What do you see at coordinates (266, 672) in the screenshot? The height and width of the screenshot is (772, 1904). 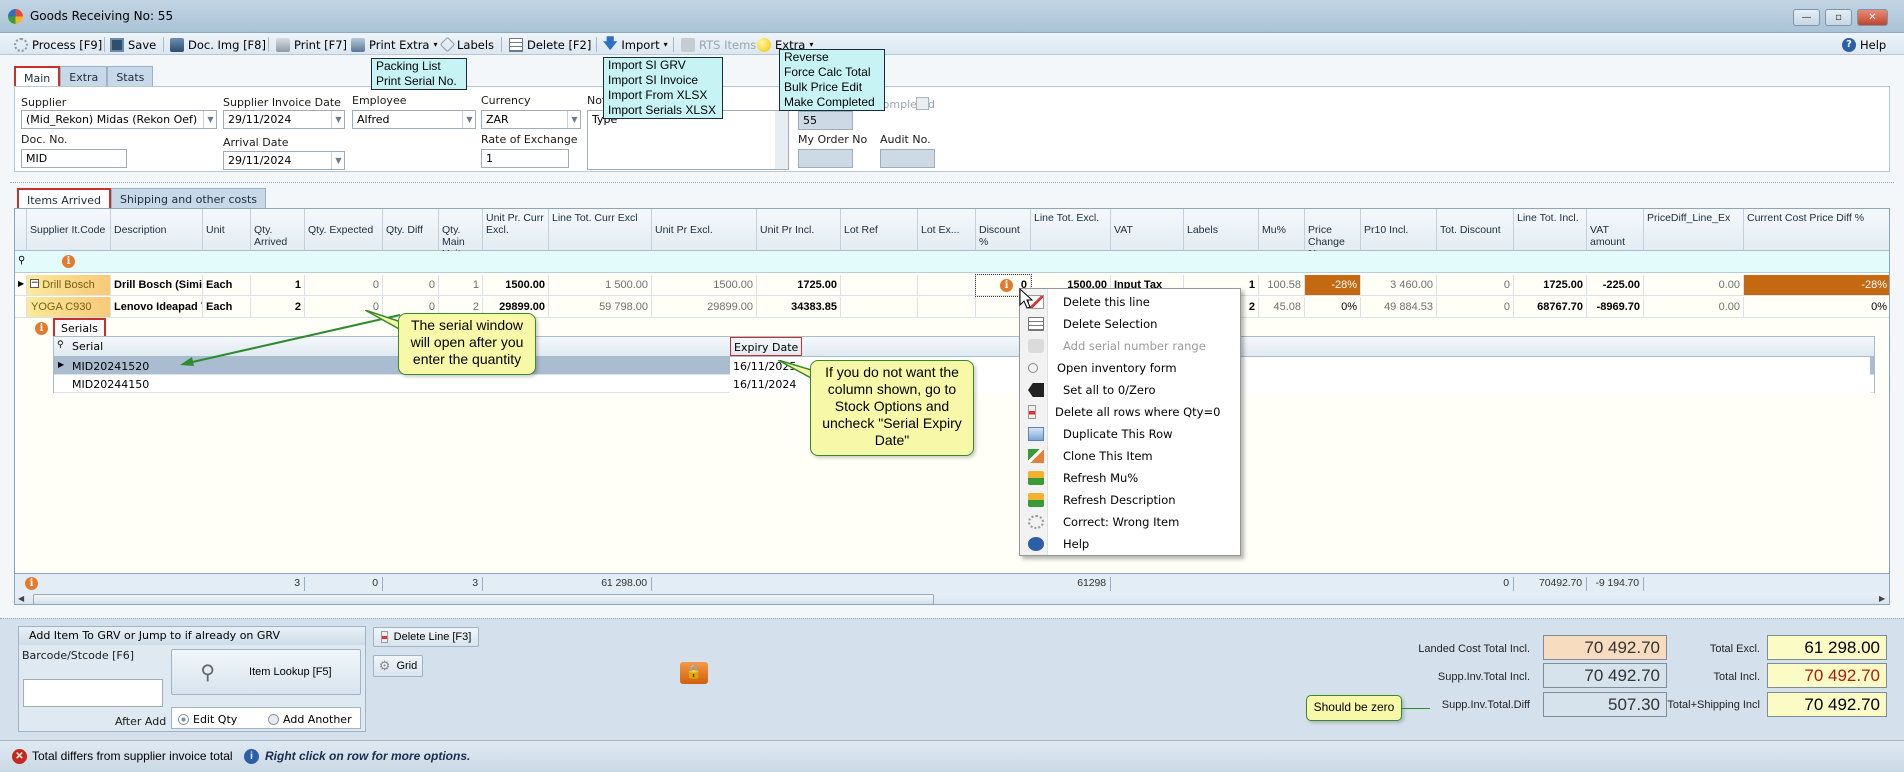 I see `item-lookup-button: ⚲ Item Lookup [F5]` at bounding box center [266, 672].